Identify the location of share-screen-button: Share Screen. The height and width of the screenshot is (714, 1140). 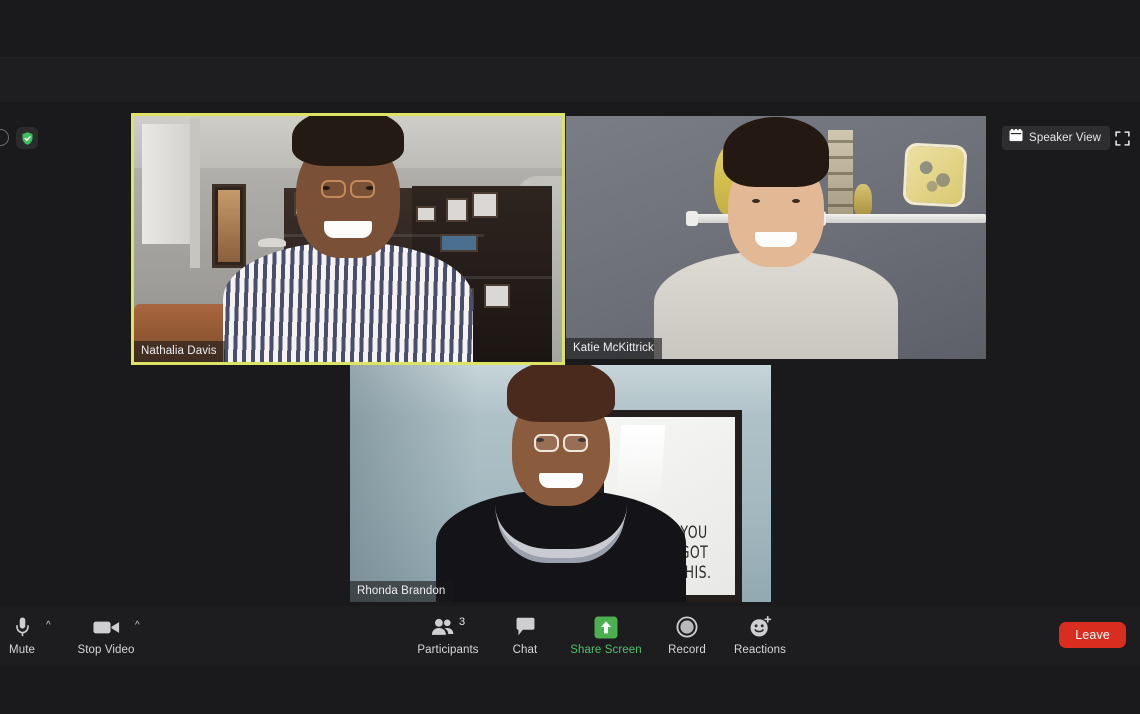
(606, 635).